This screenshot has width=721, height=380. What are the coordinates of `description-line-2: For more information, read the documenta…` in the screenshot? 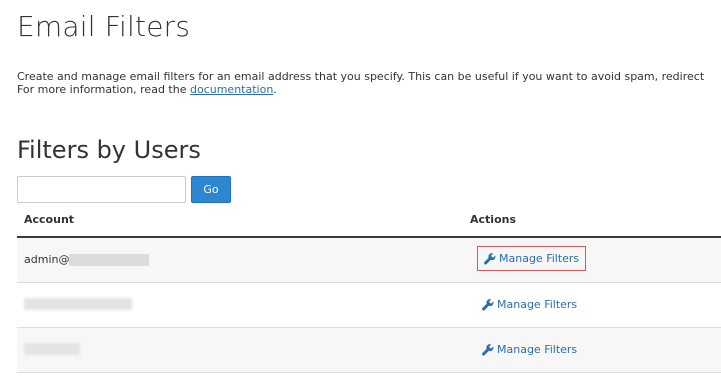 It's located at (369, 89).